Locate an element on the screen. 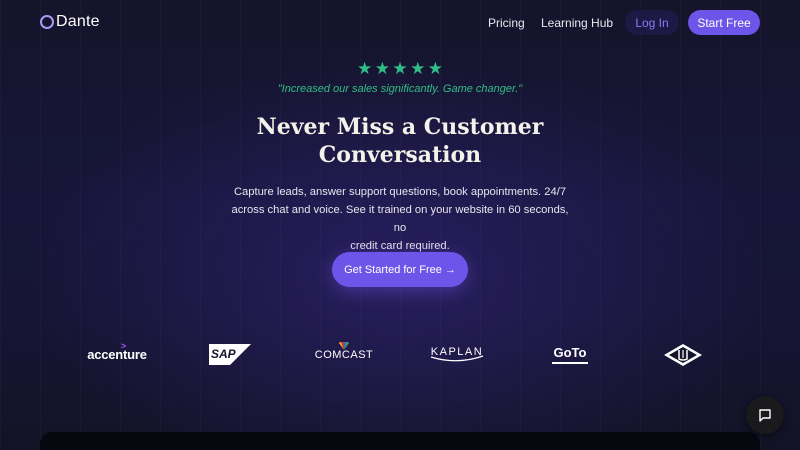 The image size is (800, 450). description-line-3: credit card required. is located at coordinates (400, 246).